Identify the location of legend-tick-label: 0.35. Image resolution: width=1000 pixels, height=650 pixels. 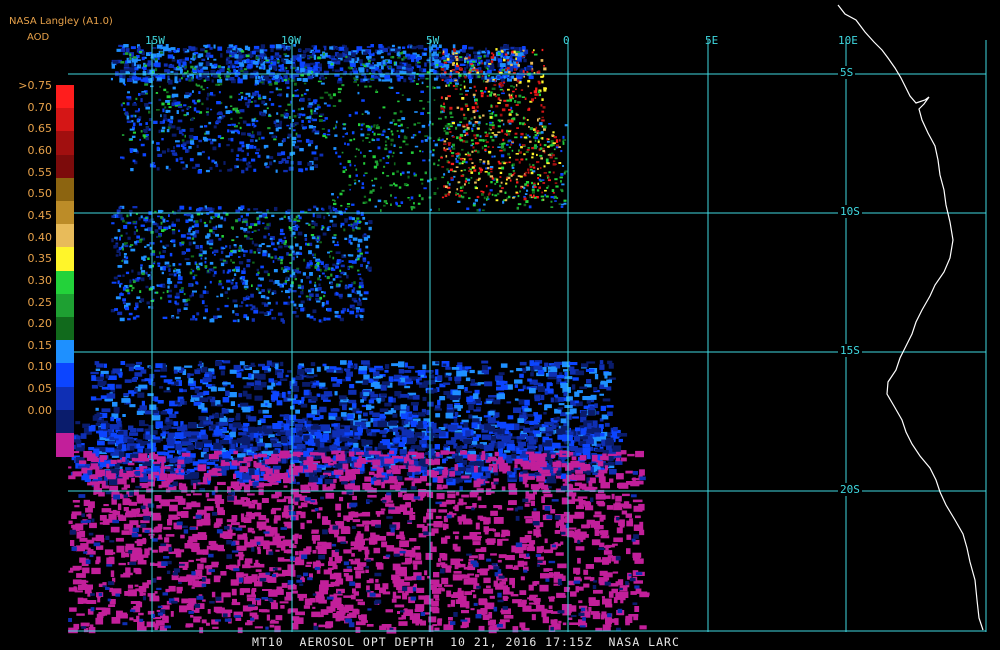
(40, 259).